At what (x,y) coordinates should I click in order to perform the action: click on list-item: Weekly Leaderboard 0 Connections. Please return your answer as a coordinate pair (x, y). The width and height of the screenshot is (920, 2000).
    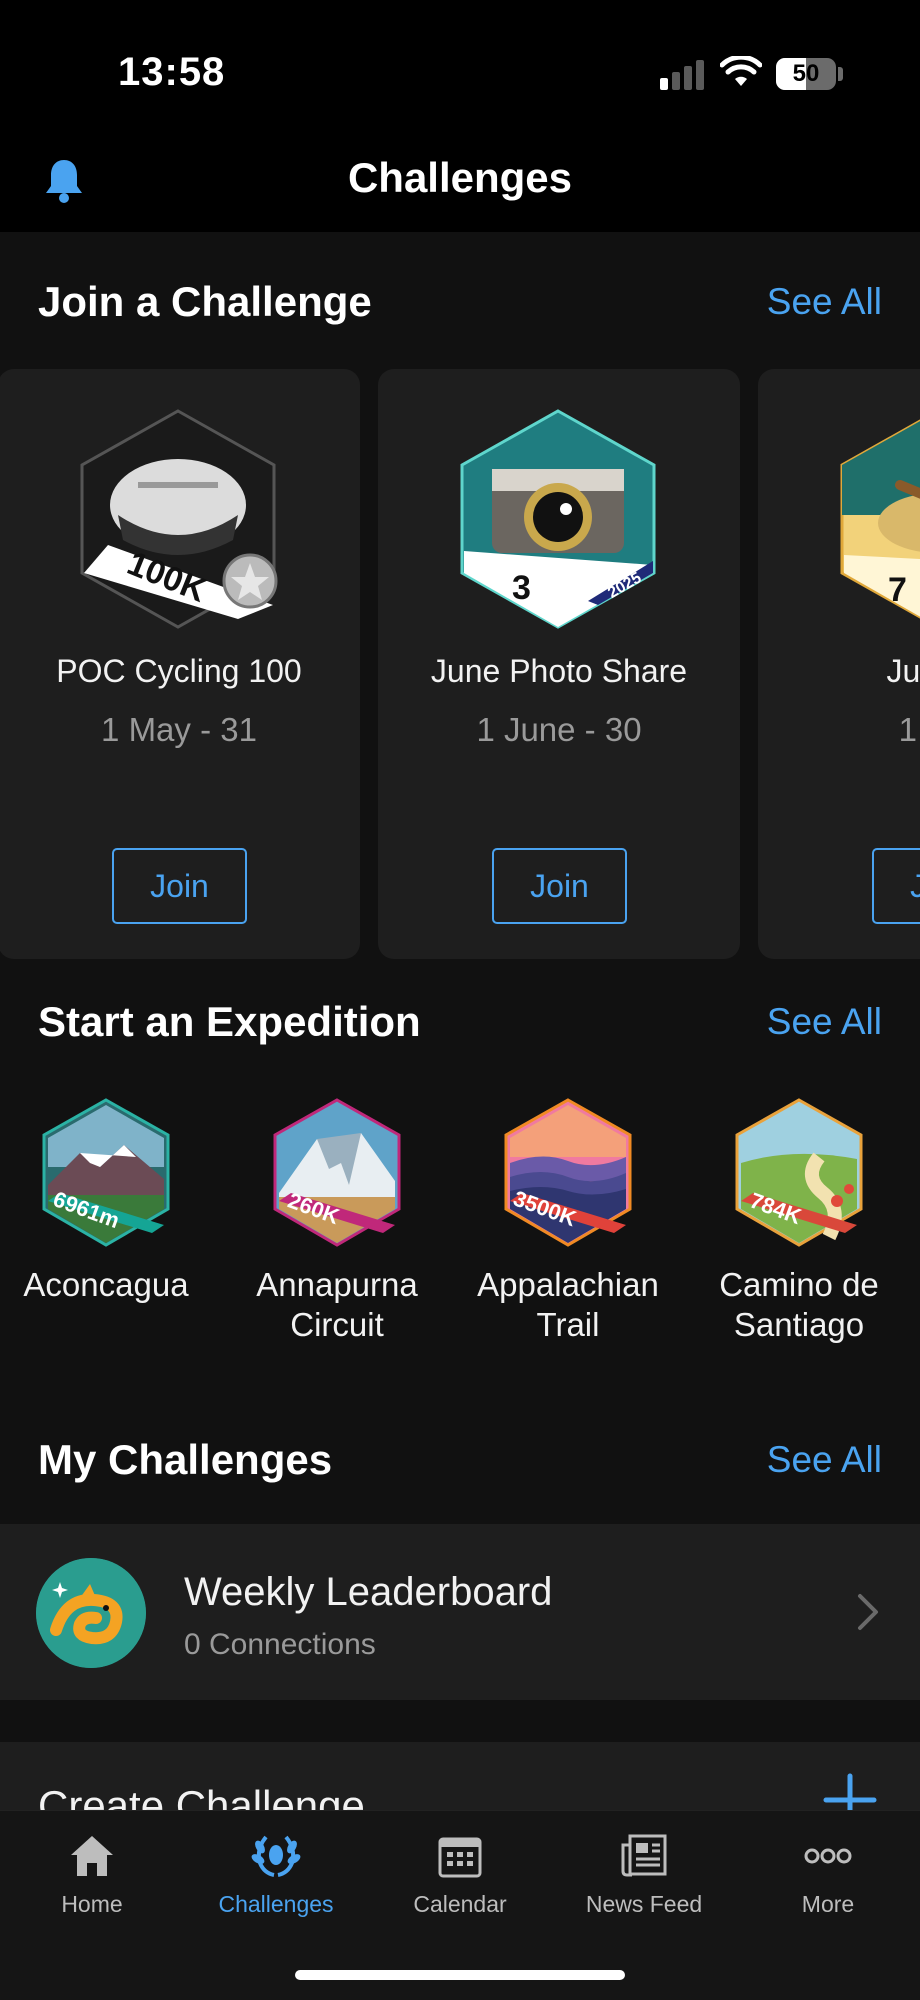
    Looking at the image, I should click on (460, 1612).